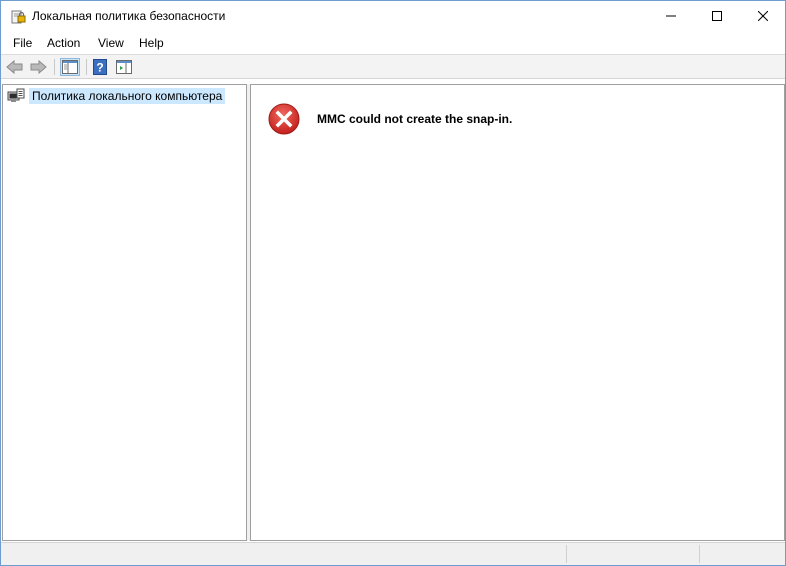 The image size is (786, 566). Describe the element at coordinates (151, 43) in the screenshot. I see `menu-help: Help` at that location.